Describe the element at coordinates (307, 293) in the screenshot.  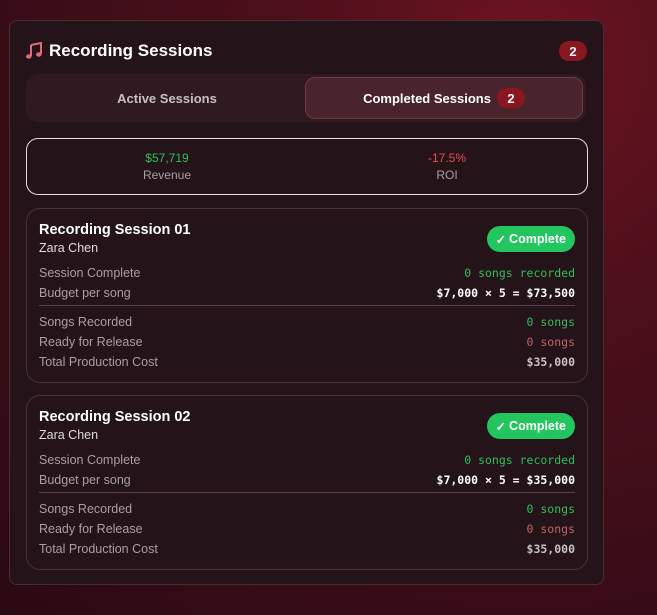
I see `budget-row: Budget per song $7,000 × 5 = $73,500` at that location.